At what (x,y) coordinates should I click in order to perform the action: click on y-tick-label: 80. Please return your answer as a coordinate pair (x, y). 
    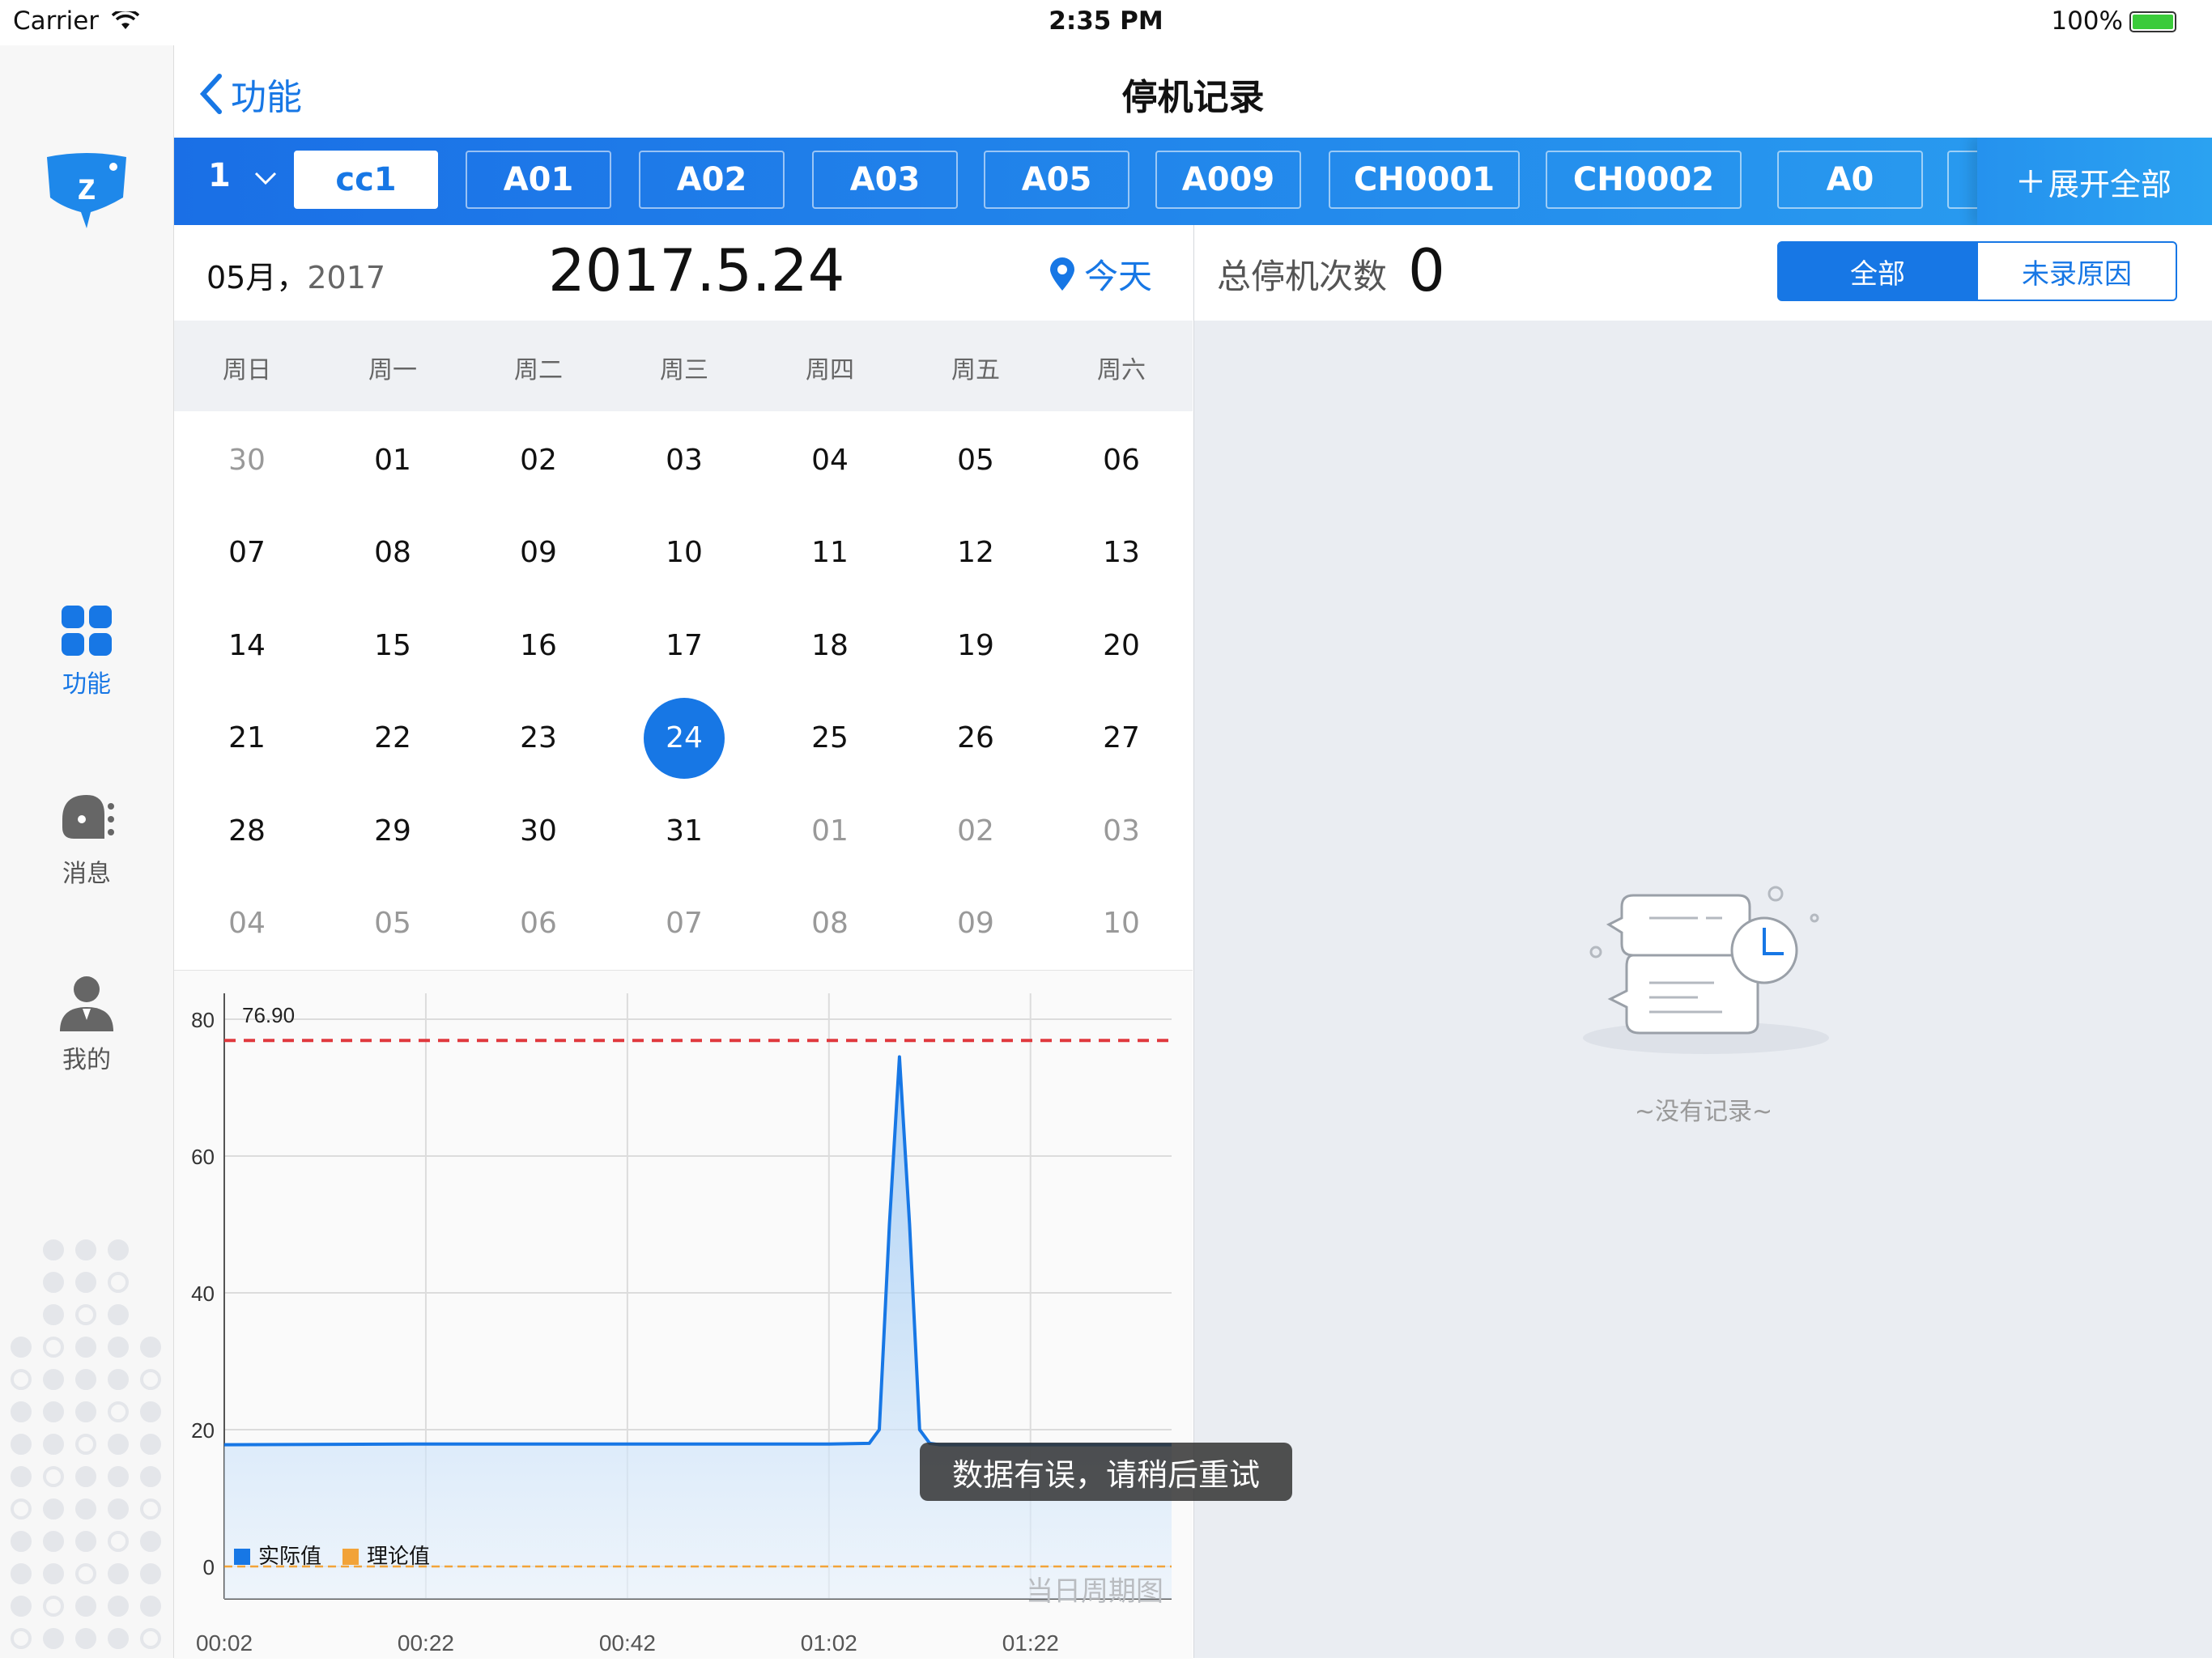
    Looking at the image, I should click on (203, 1020).